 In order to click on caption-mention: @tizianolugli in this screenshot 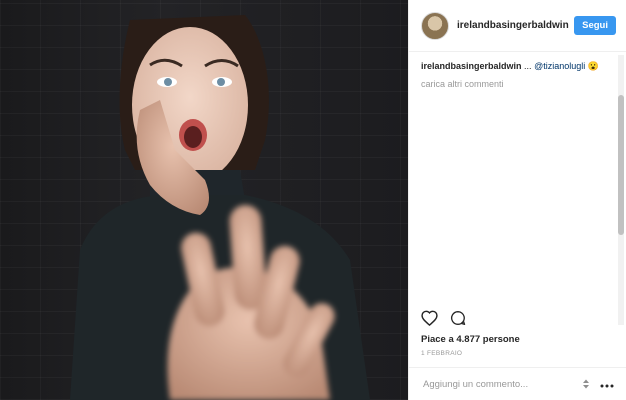, I will do `click(559, 66)`.